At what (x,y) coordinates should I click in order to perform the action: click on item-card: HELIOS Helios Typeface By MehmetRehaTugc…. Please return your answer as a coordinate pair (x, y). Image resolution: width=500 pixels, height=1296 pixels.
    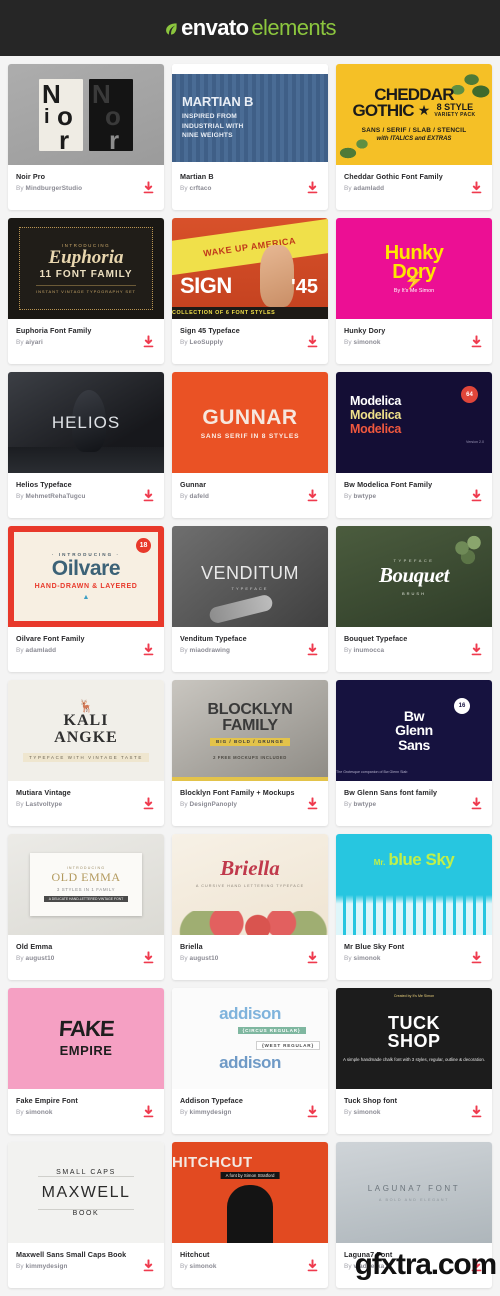
    Looking at the image, I should click on (86, 445).